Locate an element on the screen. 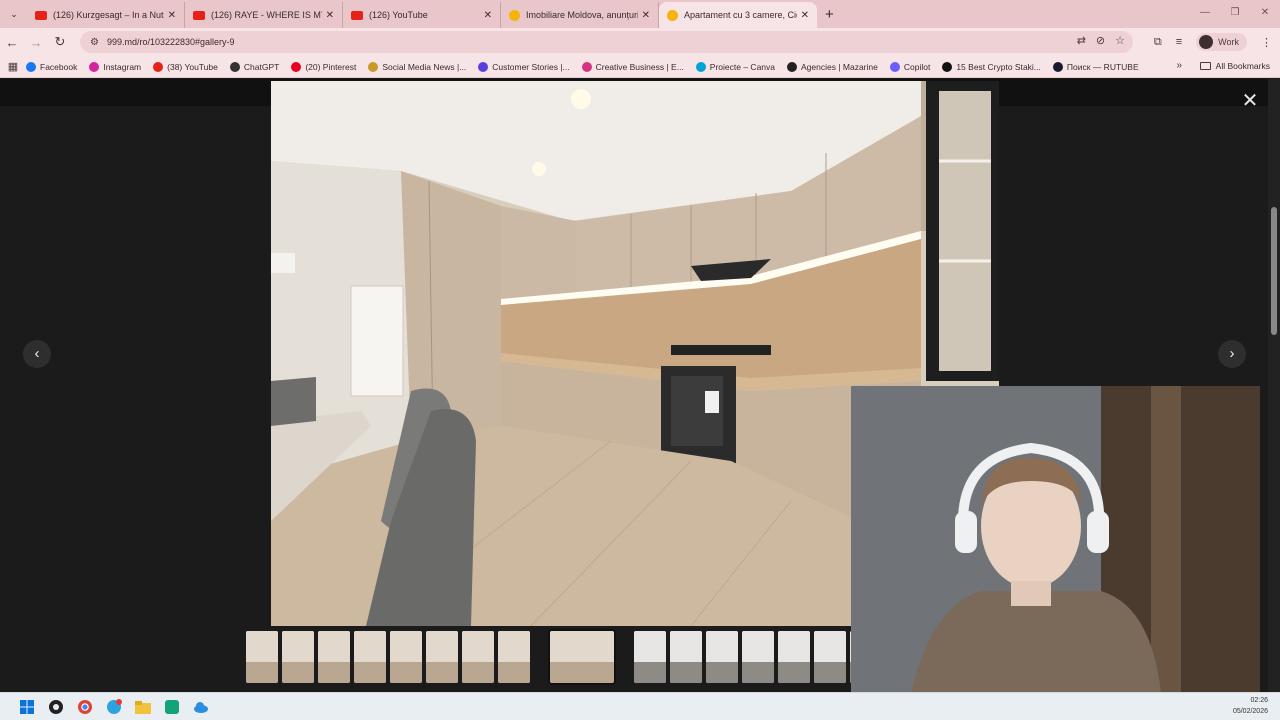  page-scrollbar is located at coordinates (1274, 385).